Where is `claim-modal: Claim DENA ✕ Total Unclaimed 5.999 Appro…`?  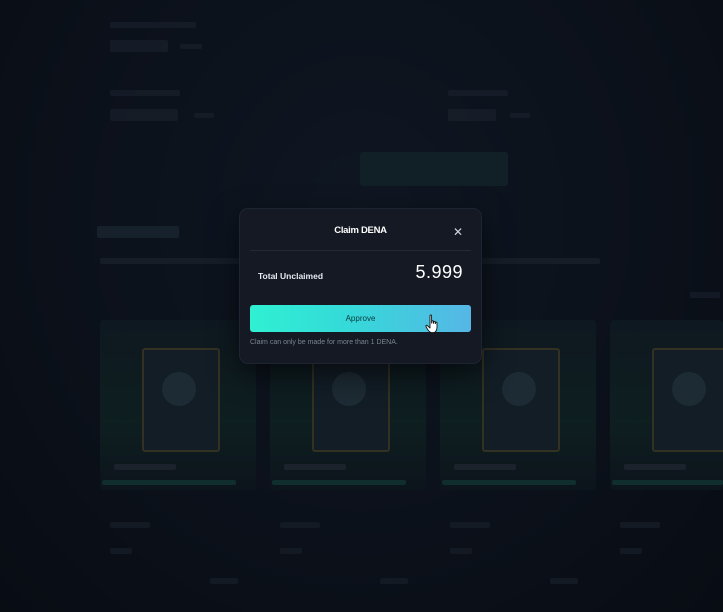 claim-modal: Claim DENA ✕ Total Unclaimed 5.999 Appro… is located at coordinates (360, 286).